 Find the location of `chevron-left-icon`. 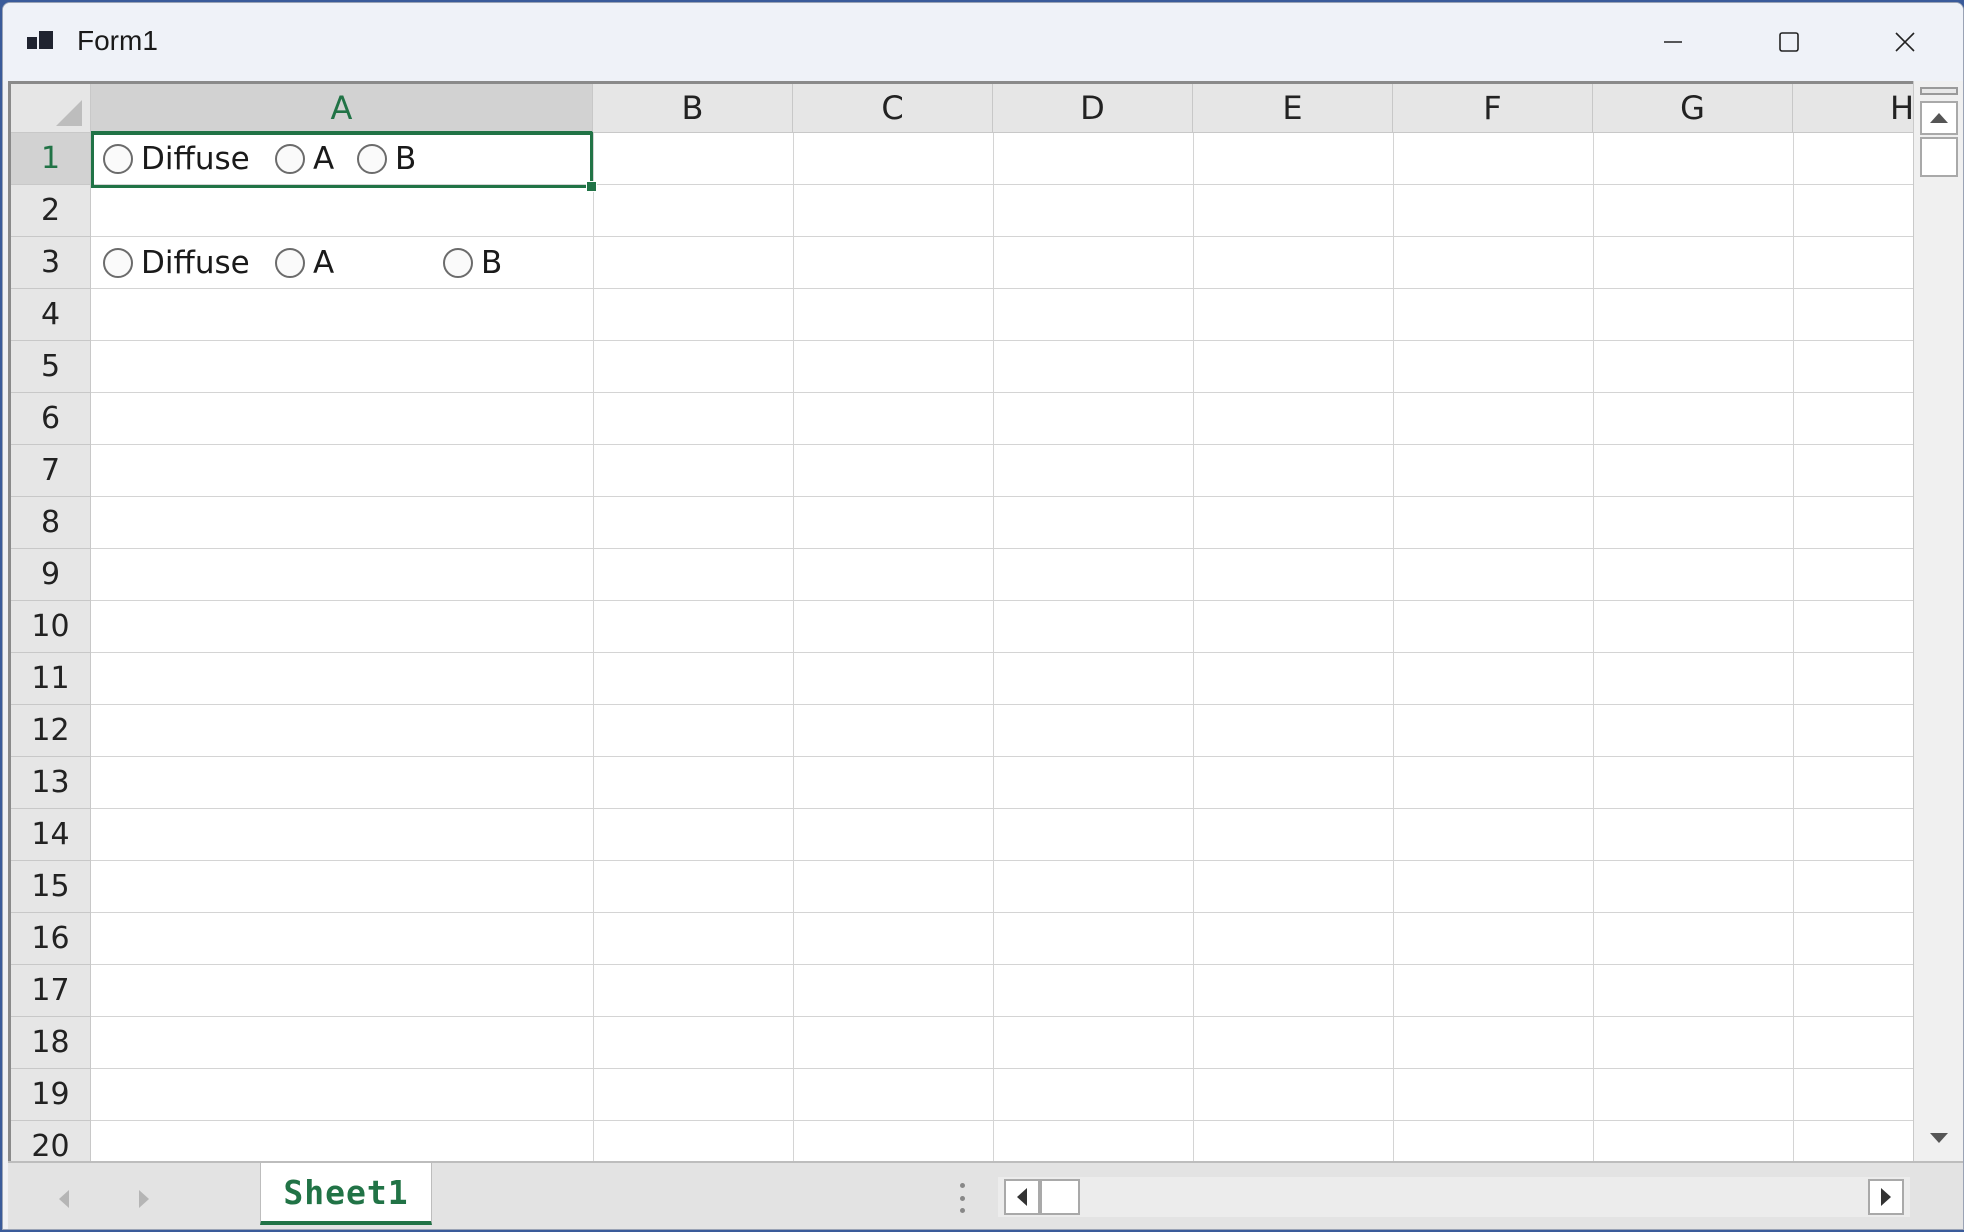

chevron-left-icon is located at coordinates (64, 1199).